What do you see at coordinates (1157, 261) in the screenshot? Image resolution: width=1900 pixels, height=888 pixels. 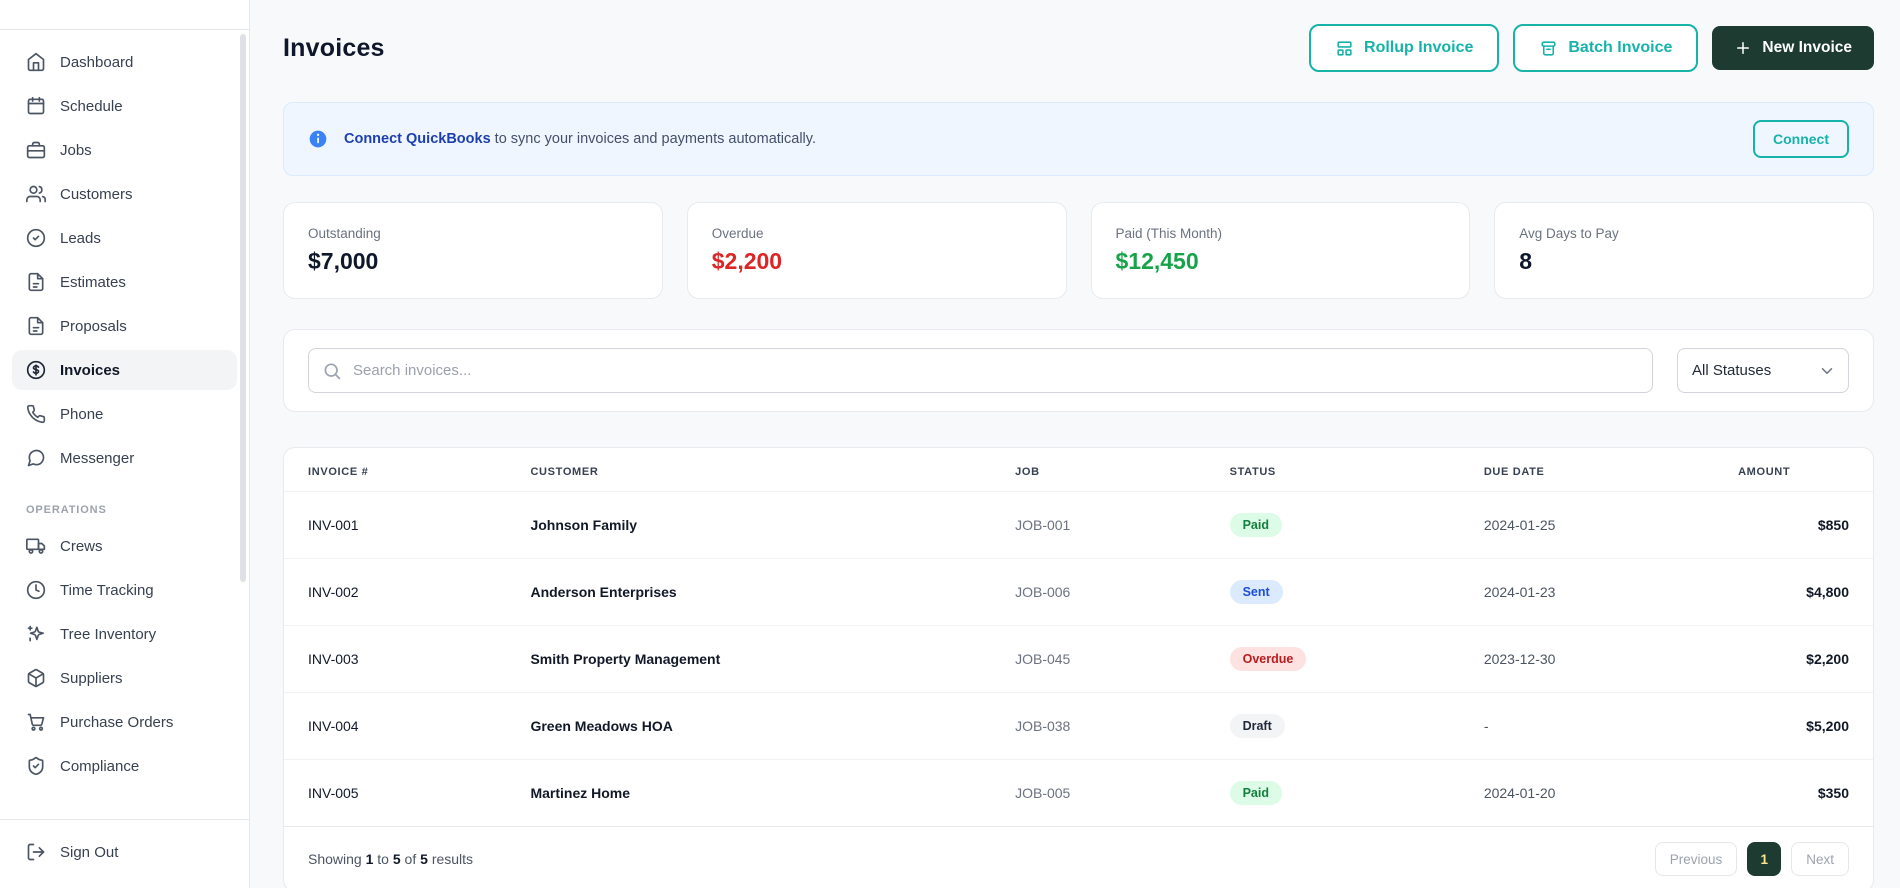 I see `stat-value: $12,450` at bounding box center [1157, 261].